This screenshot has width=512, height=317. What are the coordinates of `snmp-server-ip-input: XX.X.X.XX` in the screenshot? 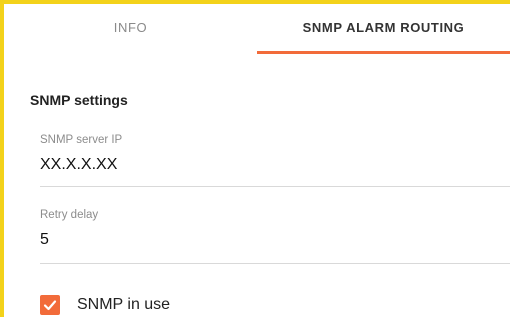 It's located at (275, 165).